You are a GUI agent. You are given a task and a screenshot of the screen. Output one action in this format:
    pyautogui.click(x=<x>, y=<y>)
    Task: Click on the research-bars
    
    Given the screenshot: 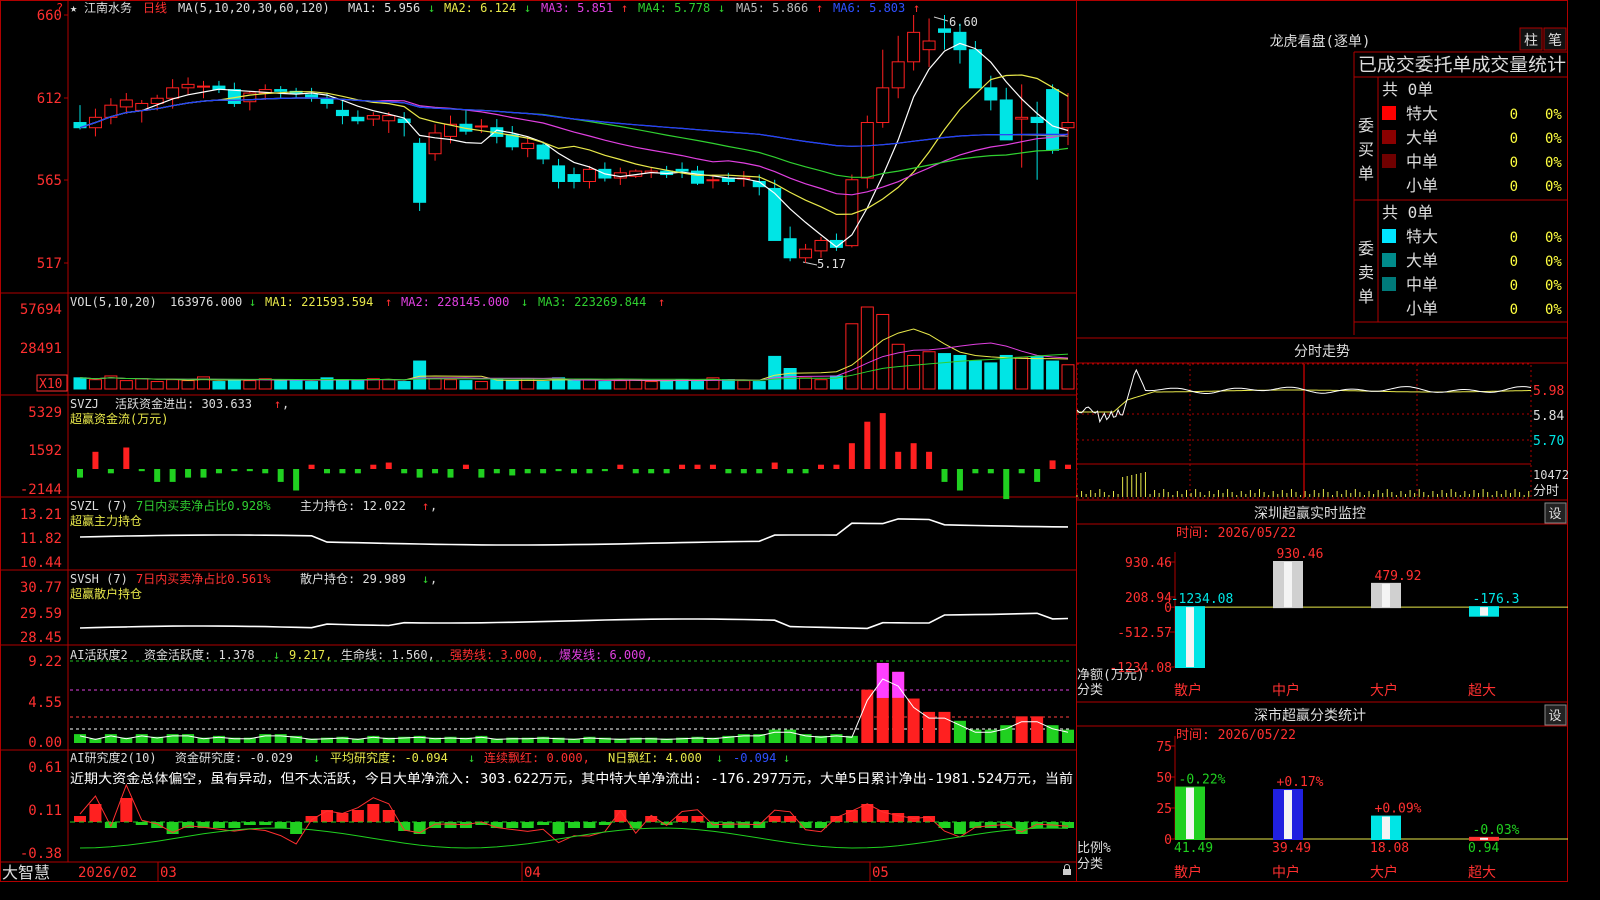 What is the action you would take?
    pyautogui.click(x=572, y=816)
    